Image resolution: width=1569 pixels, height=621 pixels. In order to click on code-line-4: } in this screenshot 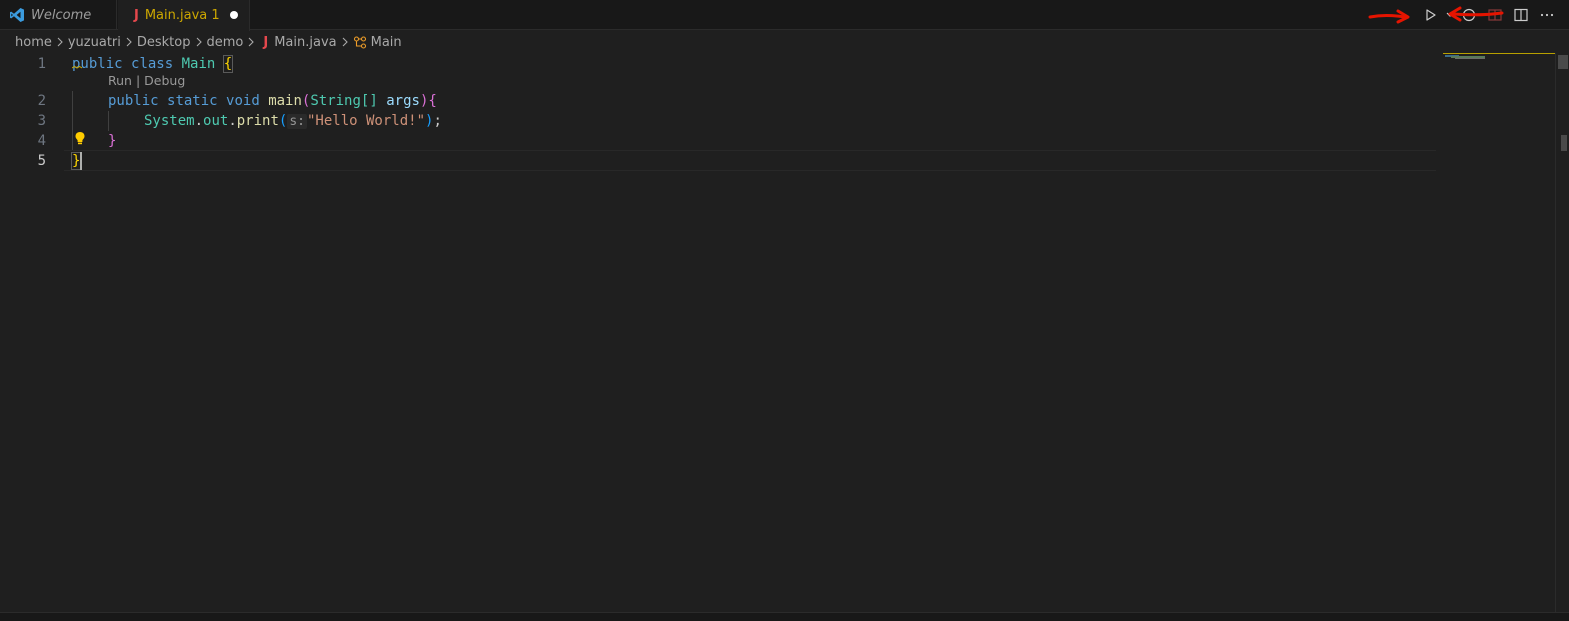, I will do `click(112, 141)`.